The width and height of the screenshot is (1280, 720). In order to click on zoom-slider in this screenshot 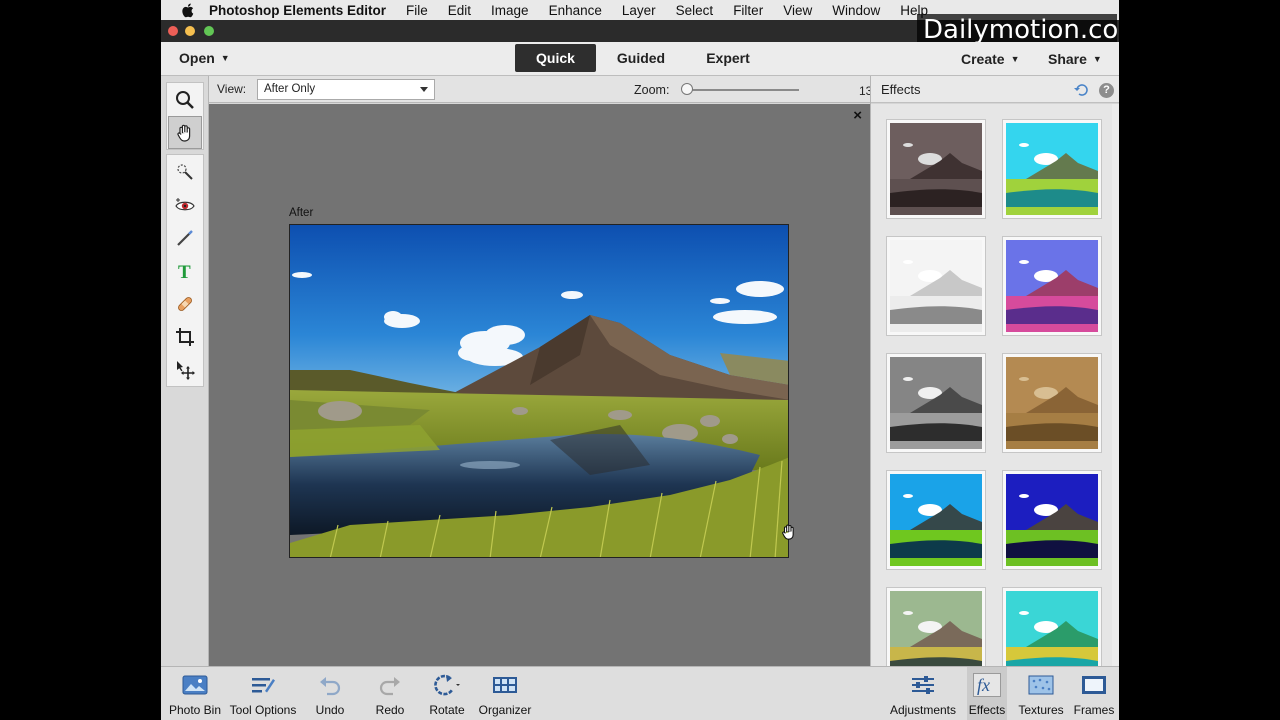, I will do `click(743, 90)`.